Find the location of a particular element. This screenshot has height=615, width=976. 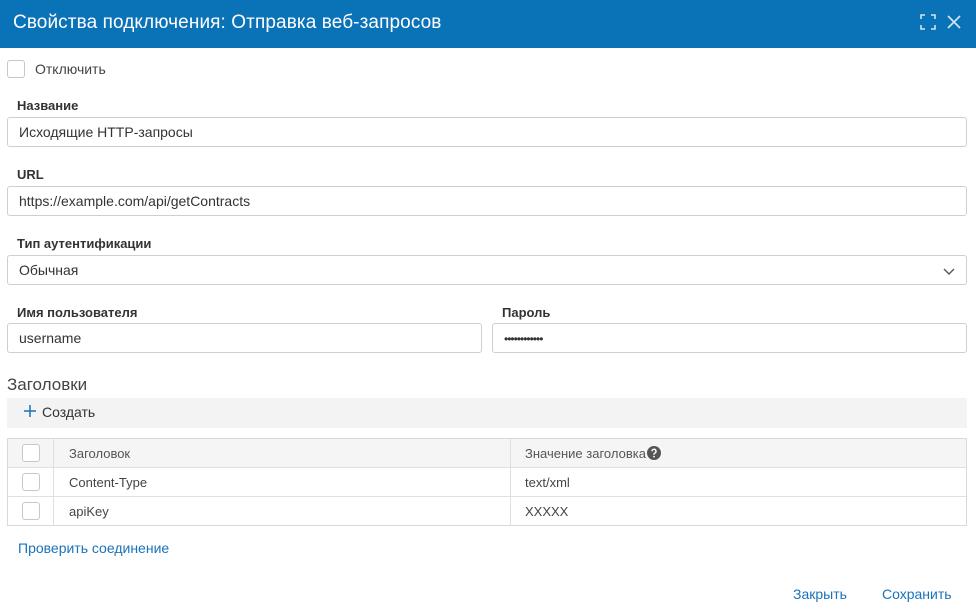

auth-type-label: Тип аутентификации is located at coordinates (84, 243).